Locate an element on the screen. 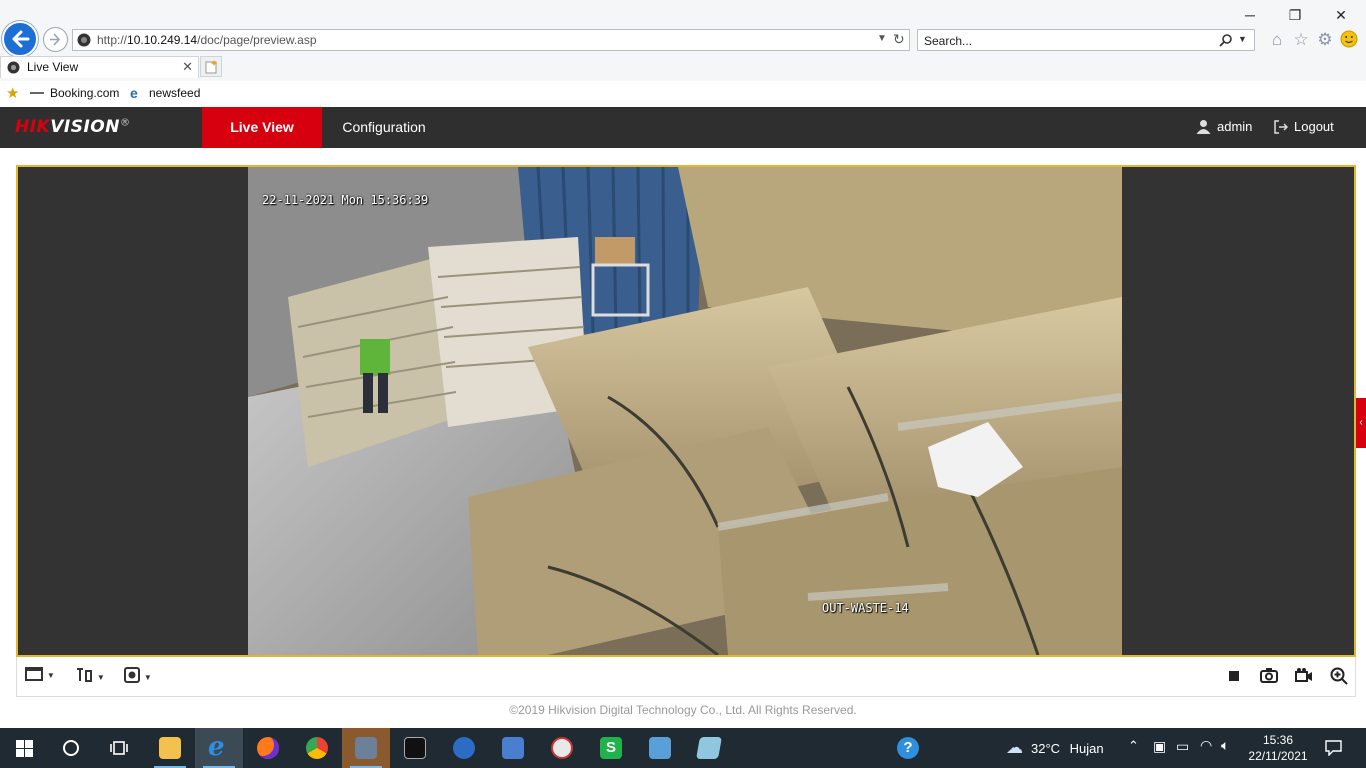 The width and height of the screenshot is (1366, 768). tab-title: Live View is located at coordinates (53, 67).